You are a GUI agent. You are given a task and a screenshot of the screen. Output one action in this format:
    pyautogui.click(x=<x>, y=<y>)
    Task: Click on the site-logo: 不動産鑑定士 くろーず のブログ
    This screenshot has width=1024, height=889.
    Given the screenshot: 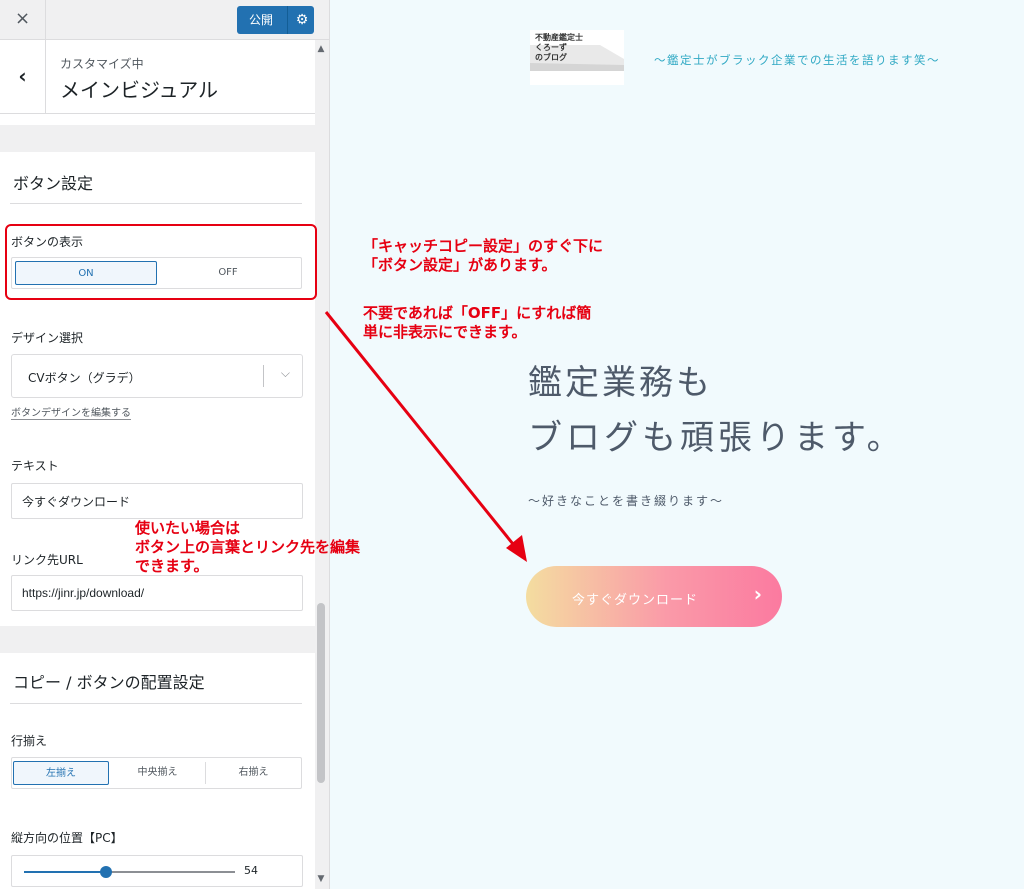 What is the action you would take?
    pyautogui.click(x=577, y=57)
    